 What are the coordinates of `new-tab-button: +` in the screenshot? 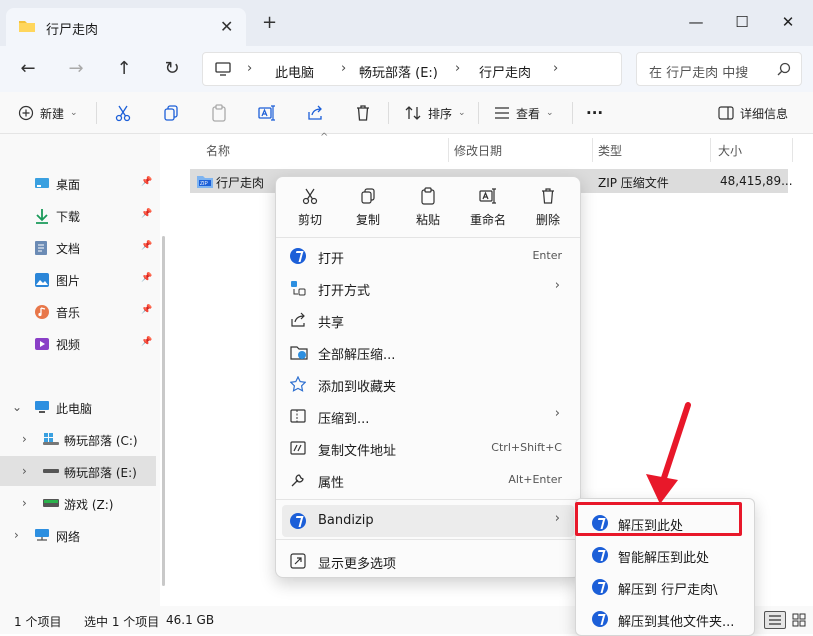 It's located at (269, 22).